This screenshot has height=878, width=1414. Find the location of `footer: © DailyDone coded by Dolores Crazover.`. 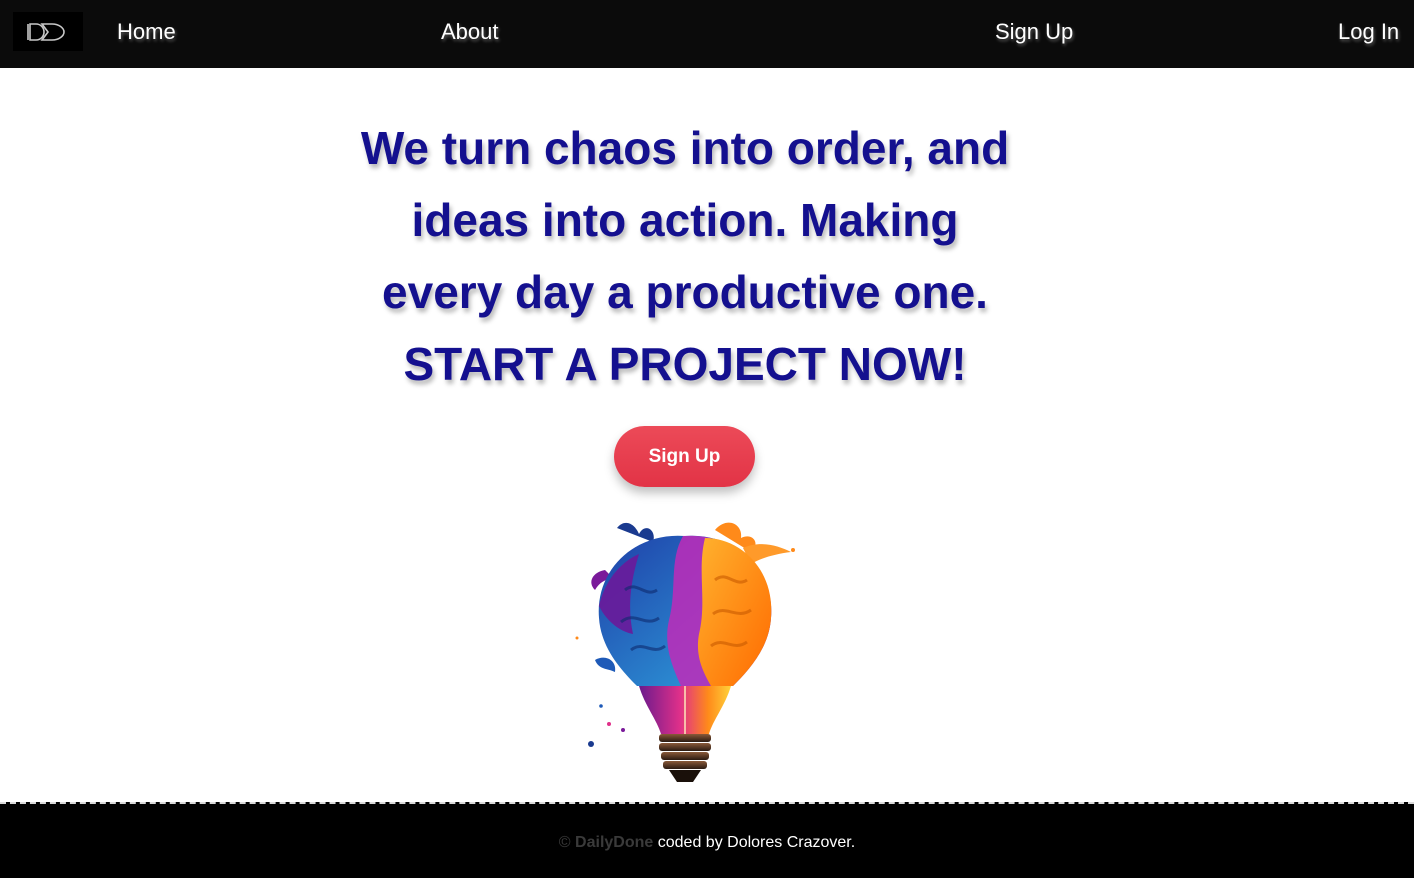

footer: © DailyDone coded by Dolores Crazover. is located at coordinates (707, 840).